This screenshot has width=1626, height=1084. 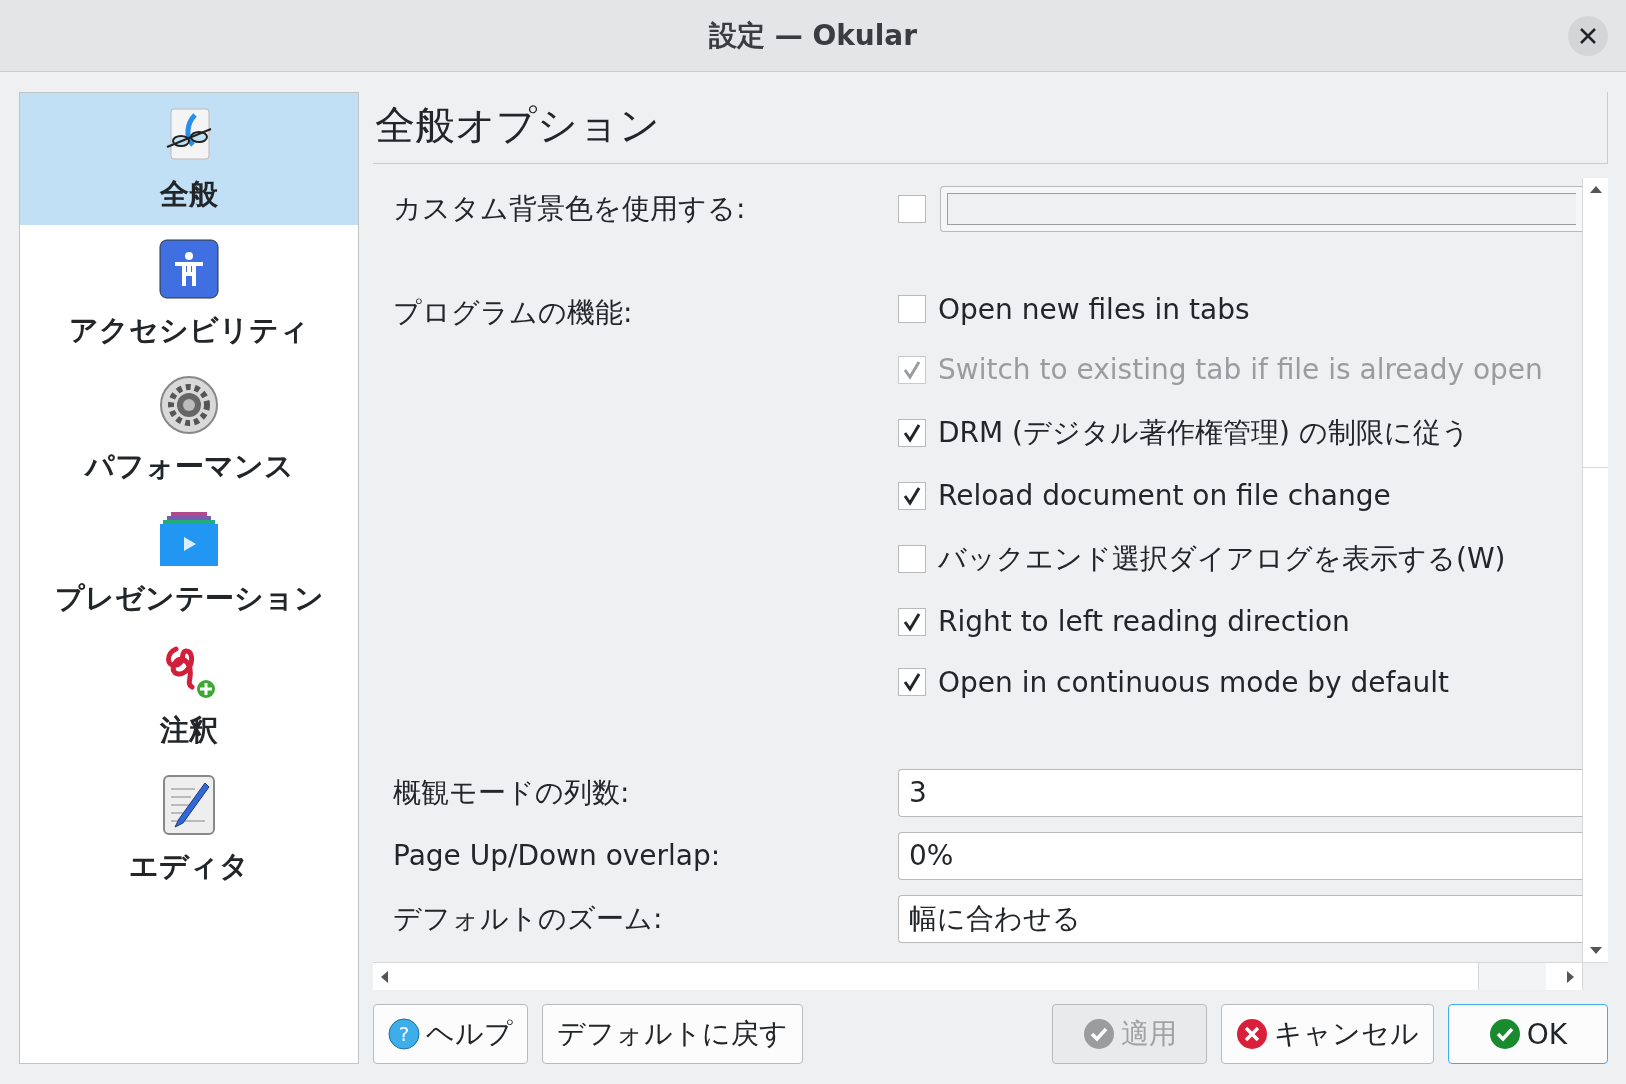 I want to click on sidebar-item: エディタ, so click(x=189, y=829).